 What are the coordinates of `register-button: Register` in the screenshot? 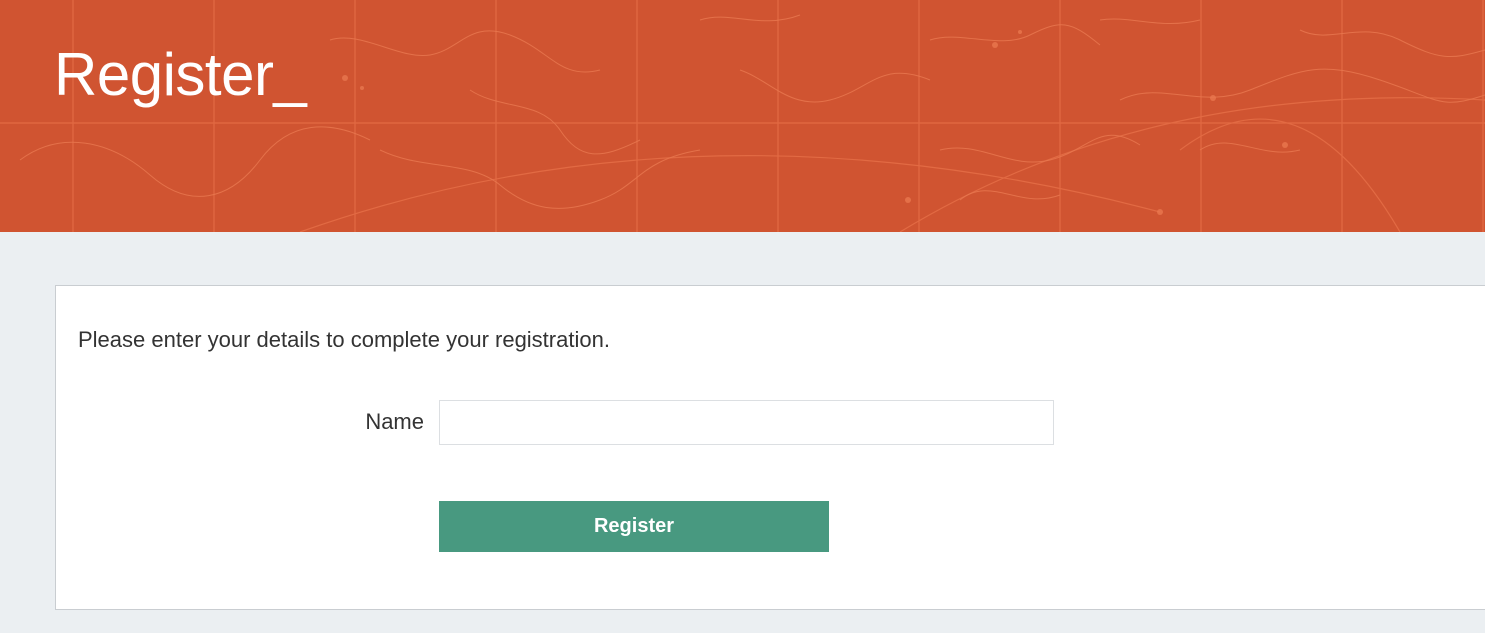 It's located at (634, 526).